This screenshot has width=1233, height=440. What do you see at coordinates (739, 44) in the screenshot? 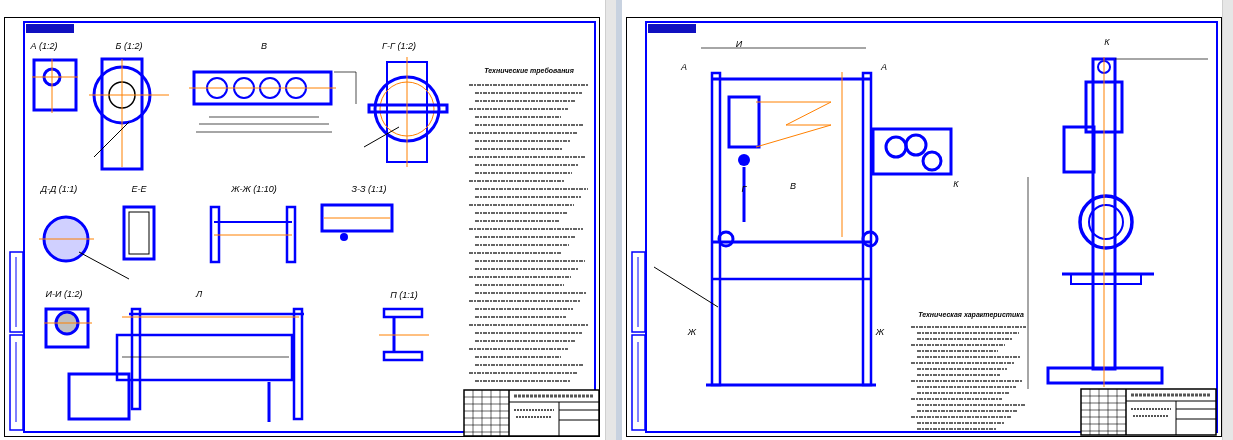
I see `view-label: И` at bounding box center [739, 44].